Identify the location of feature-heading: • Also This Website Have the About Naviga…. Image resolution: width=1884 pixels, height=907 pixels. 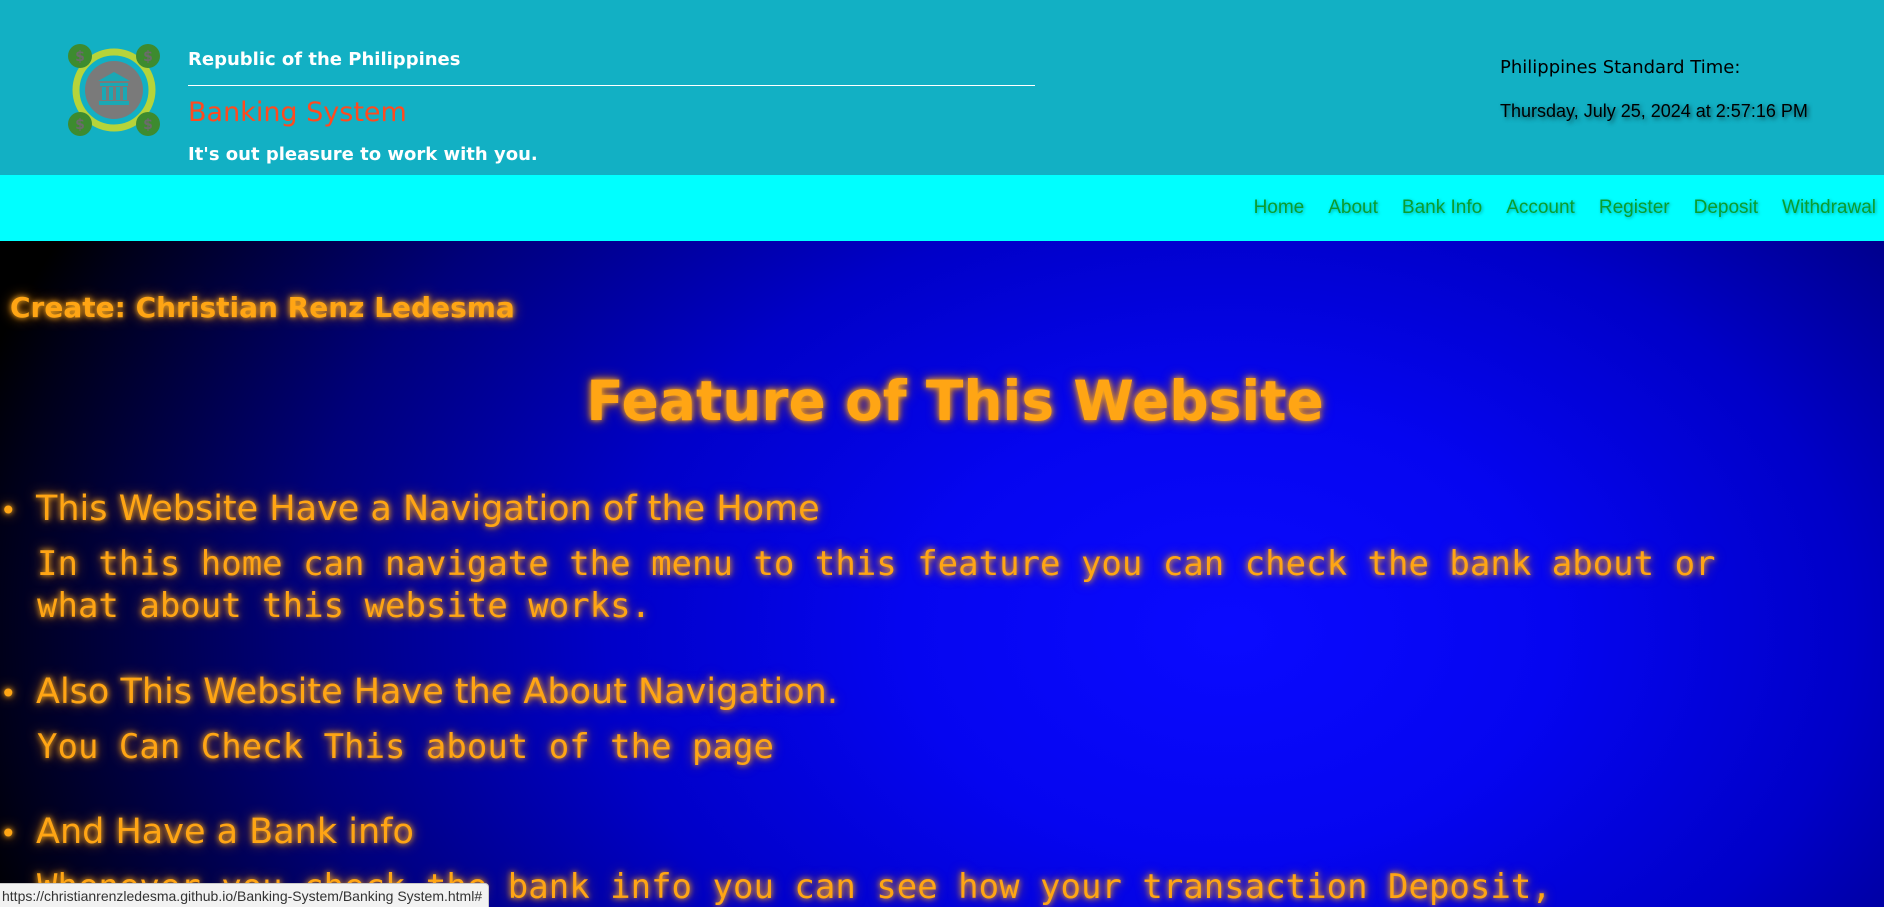
(419, 692).